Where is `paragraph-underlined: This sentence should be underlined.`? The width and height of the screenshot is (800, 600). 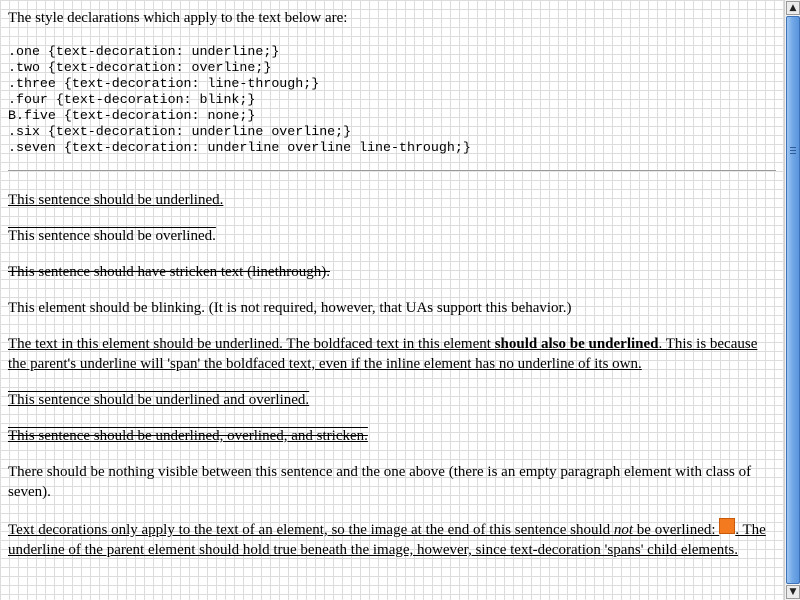 paragraph-underlined: This sentence should be underlined. is located at coordinates (116, 200).